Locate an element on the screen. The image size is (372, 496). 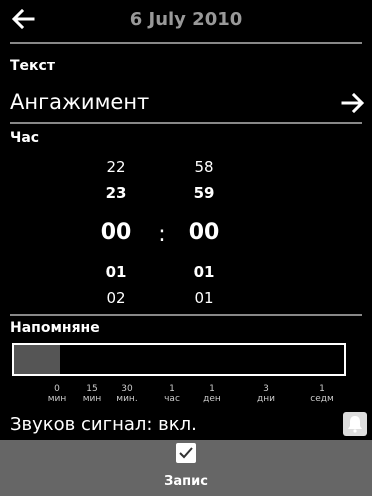
scale-label-2: 30 мин. is located at coordinates (127, 394).